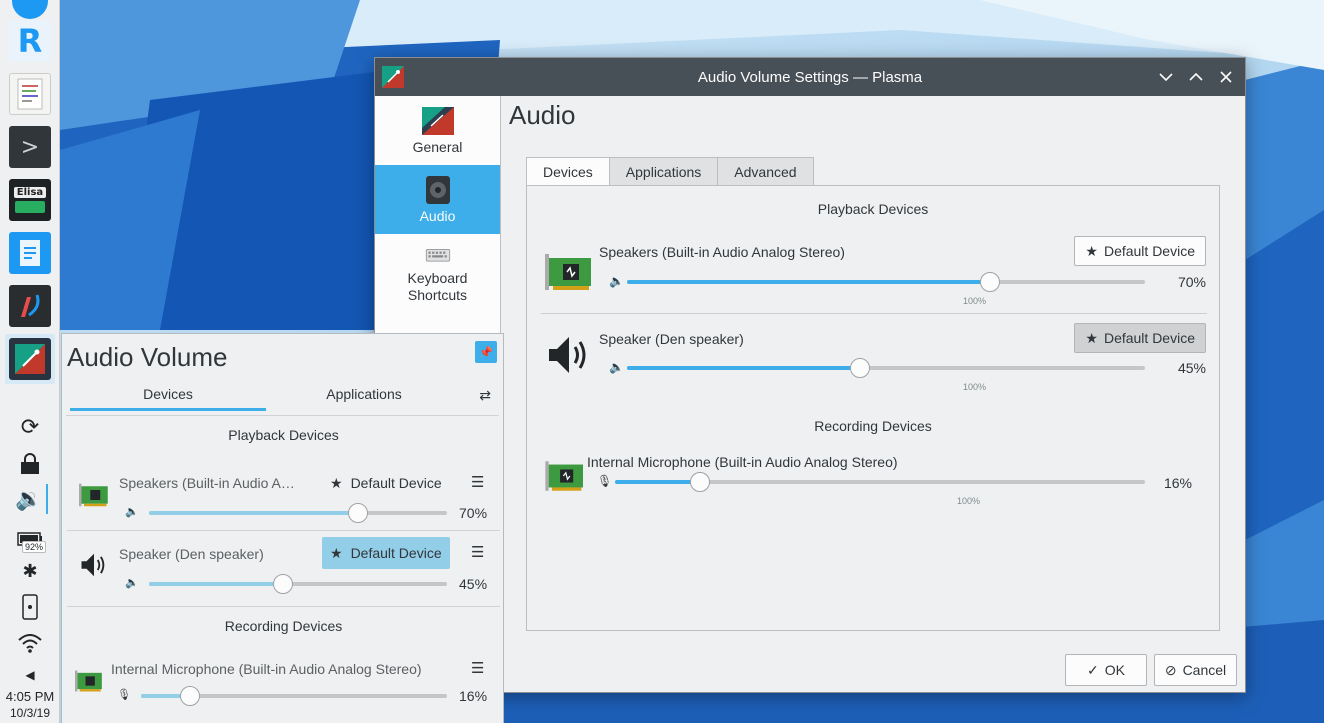 This screenshot has width=1324, height=723. I want to click on kdeconnect-icon, so click(30, 607).